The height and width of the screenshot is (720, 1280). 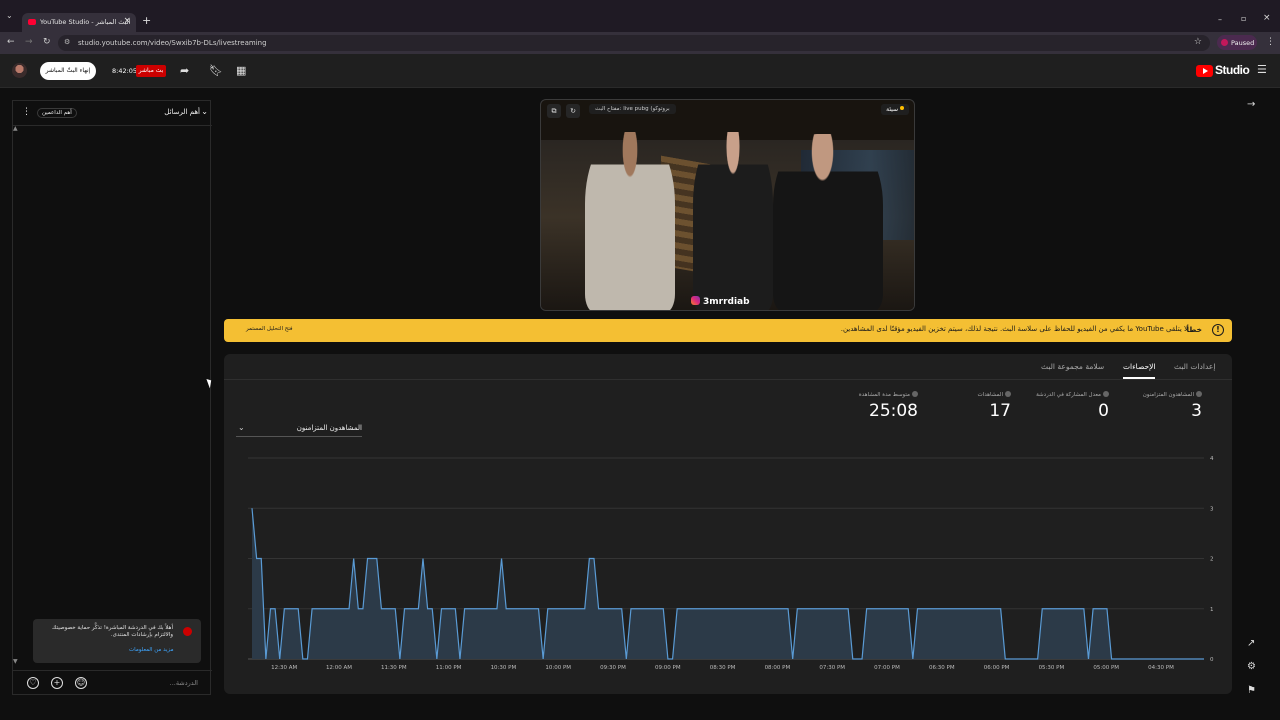 I want to click on chevron-down-icon: ⌄, so click(x=204, y=111).